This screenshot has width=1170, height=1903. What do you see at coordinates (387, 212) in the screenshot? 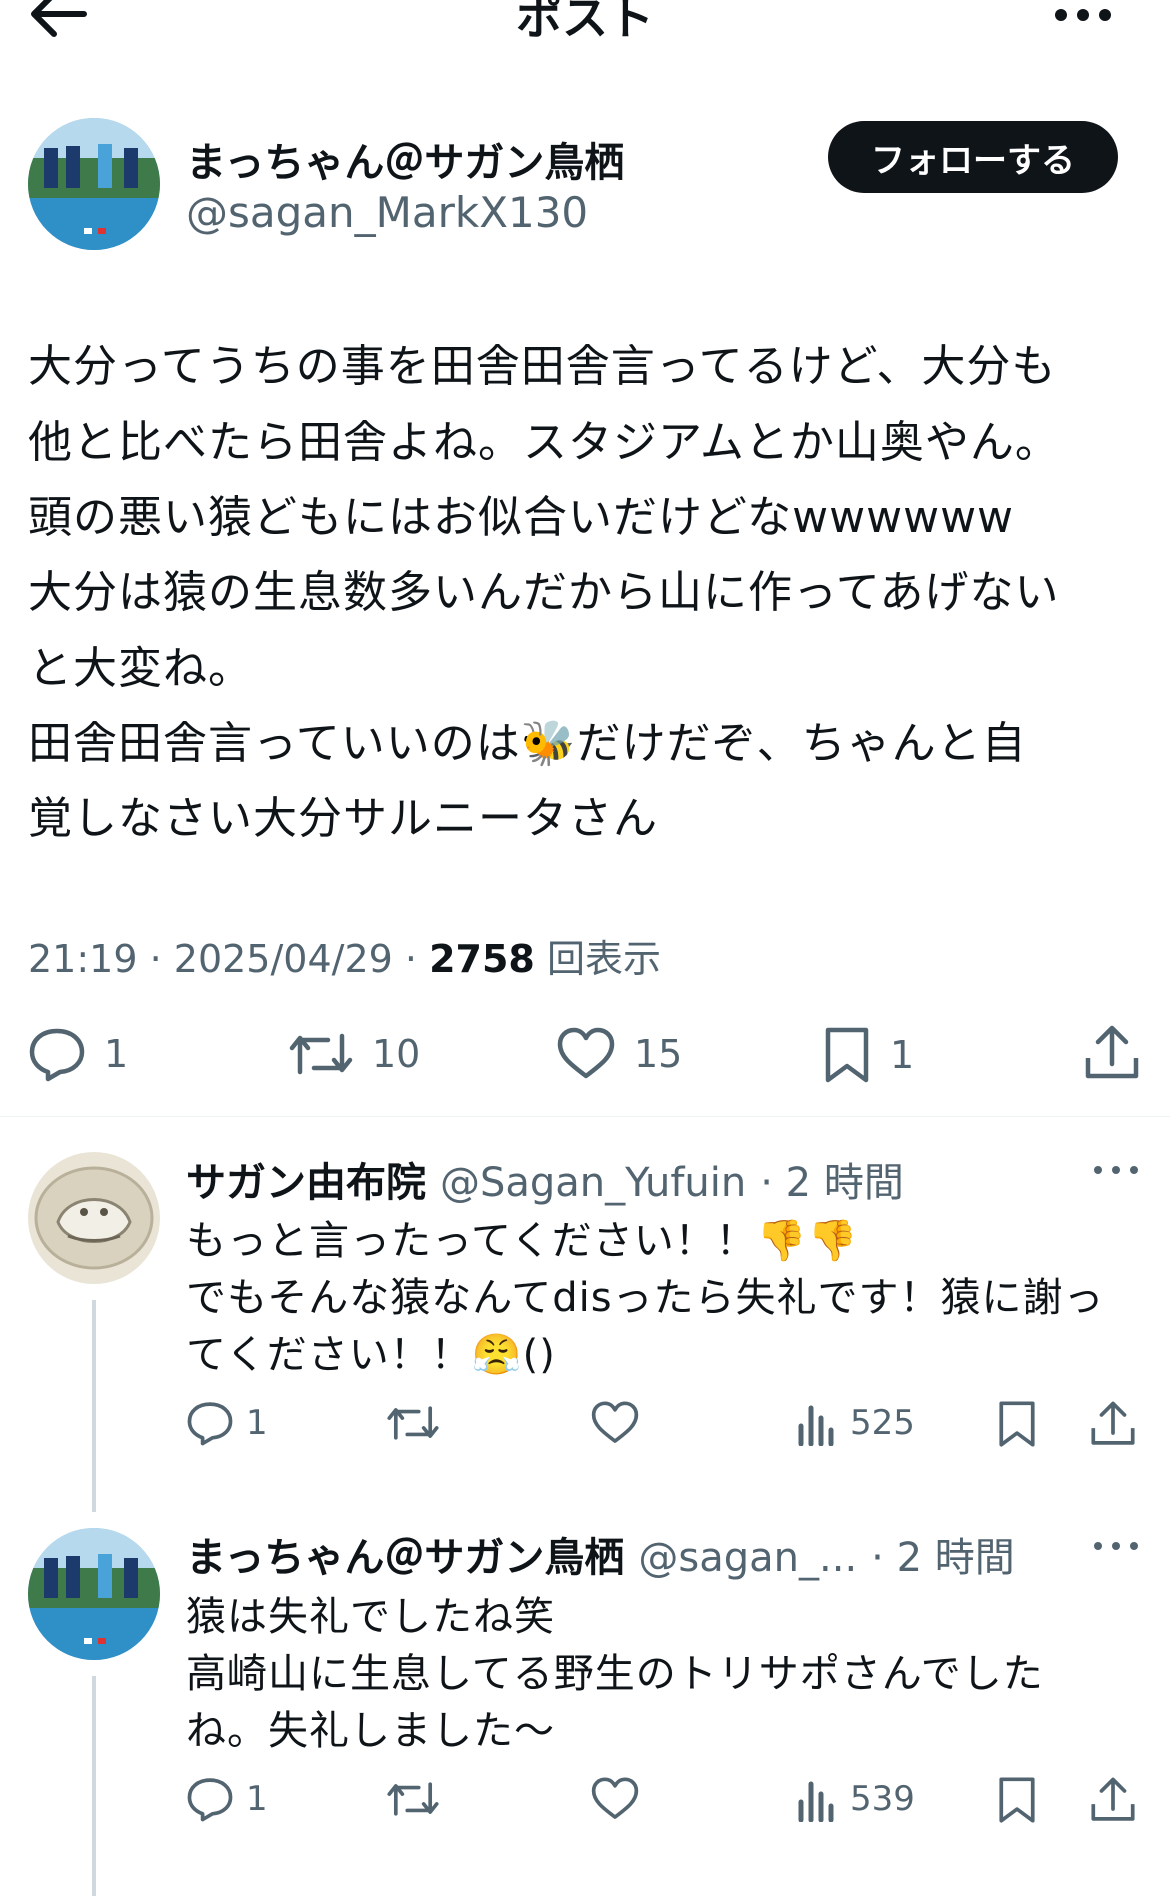
I see `author-handle: @sagan_MarkX130` at bounding box center [387, 212].